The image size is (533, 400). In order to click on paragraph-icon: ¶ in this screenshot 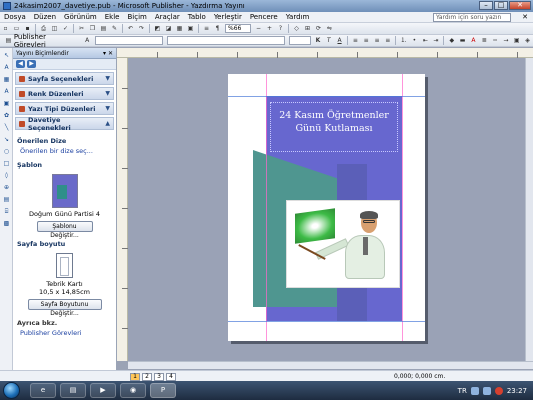, I will do `click(217, 28)`.